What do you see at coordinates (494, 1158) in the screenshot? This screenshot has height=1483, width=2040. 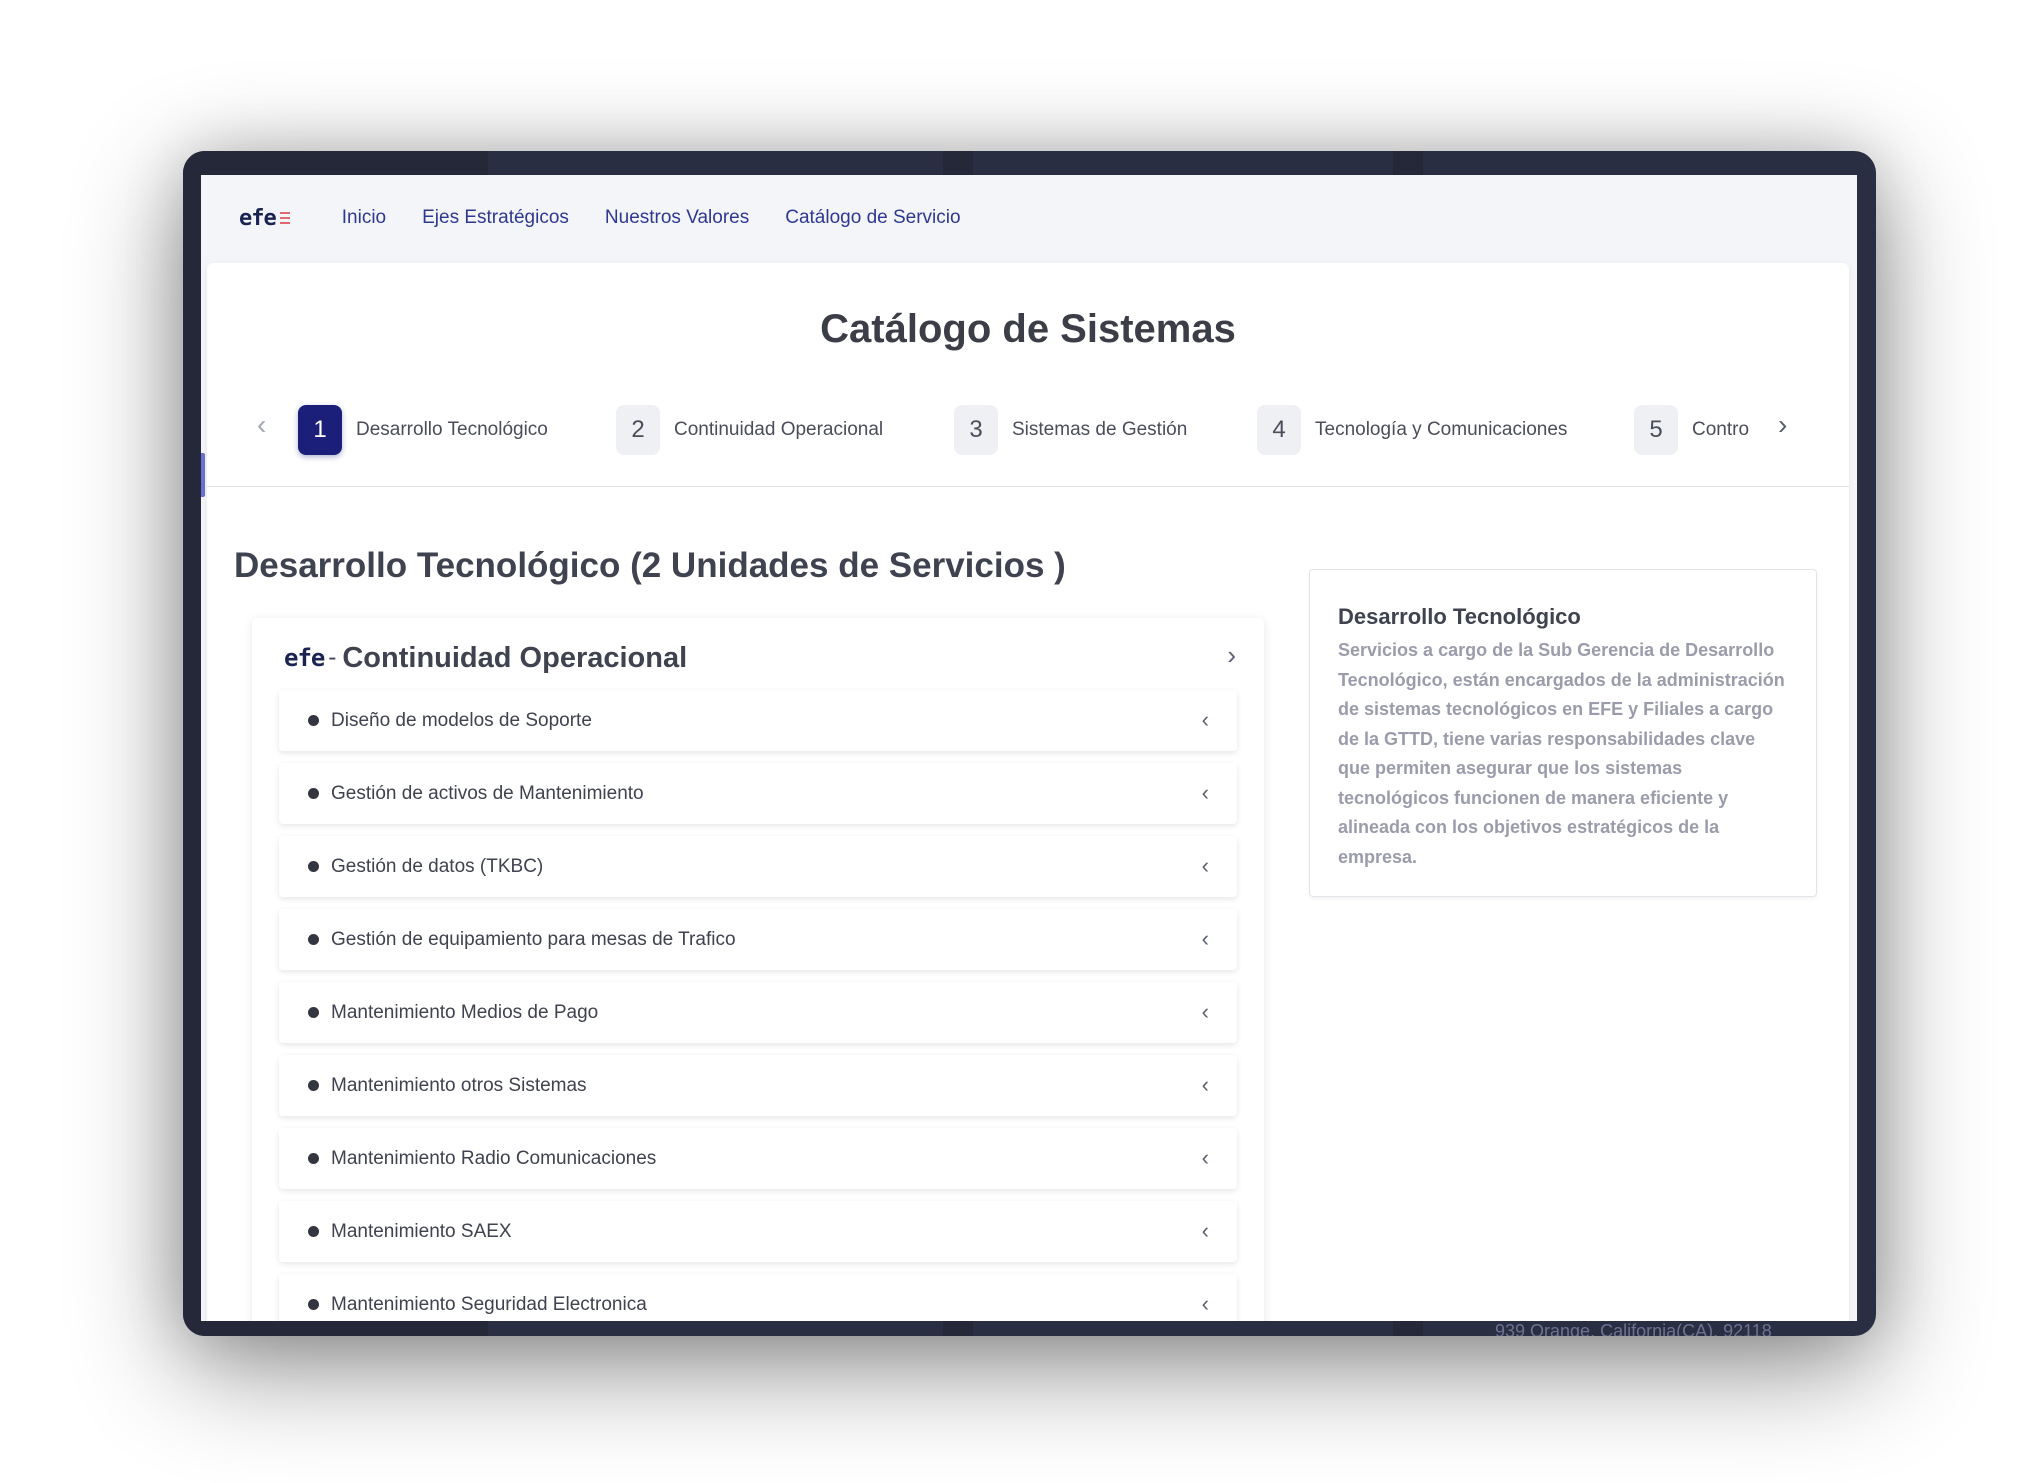 I see `list-item-label: Mantenimiento Radio Comunicaciones` at bounding box center [494, 1158].